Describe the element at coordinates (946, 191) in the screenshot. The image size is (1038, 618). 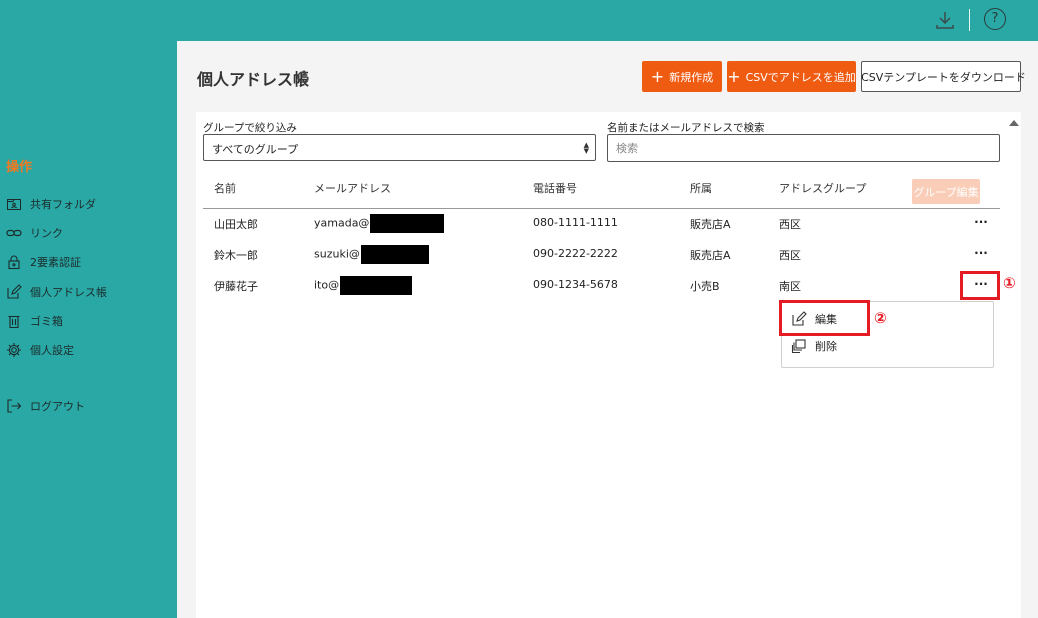
I see `group-edit-button: グループ編集` at that location.